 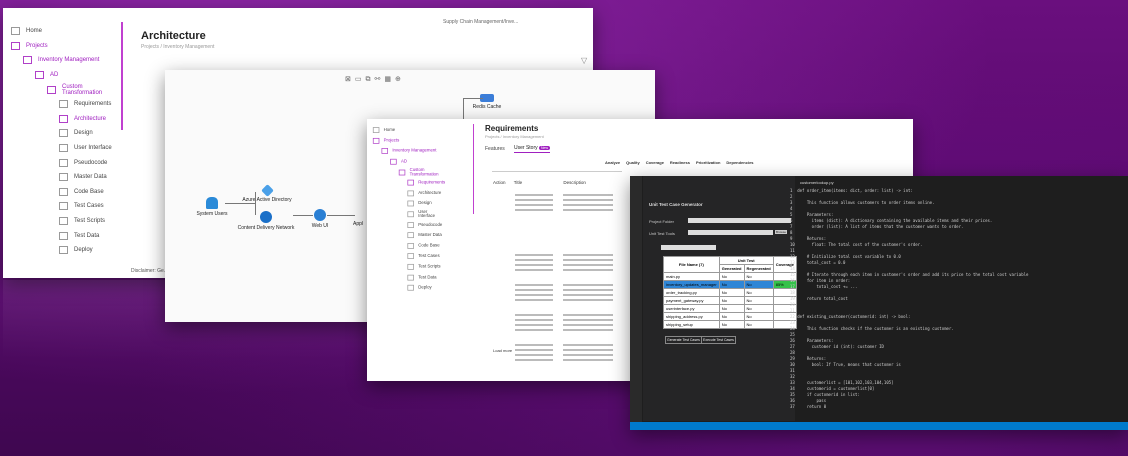 What do you see at coordinates (350, 79) in the screenshot?
I see `fit-icon: ⊠` at bounding box center [350, 79].